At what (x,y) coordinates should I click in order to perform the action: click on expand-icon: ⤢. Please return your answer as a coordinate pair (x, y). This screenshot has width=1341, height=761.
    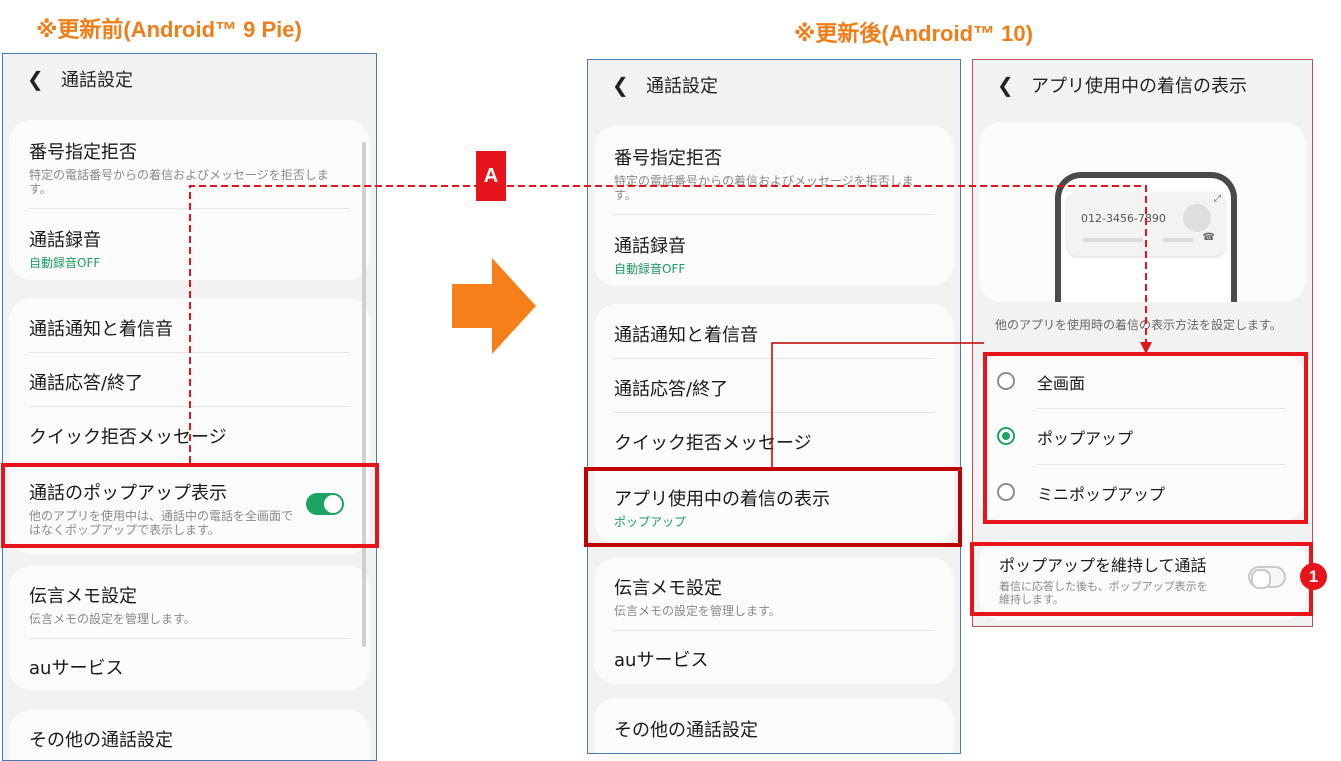
    Looking at the image, I should click on (1217, 199).